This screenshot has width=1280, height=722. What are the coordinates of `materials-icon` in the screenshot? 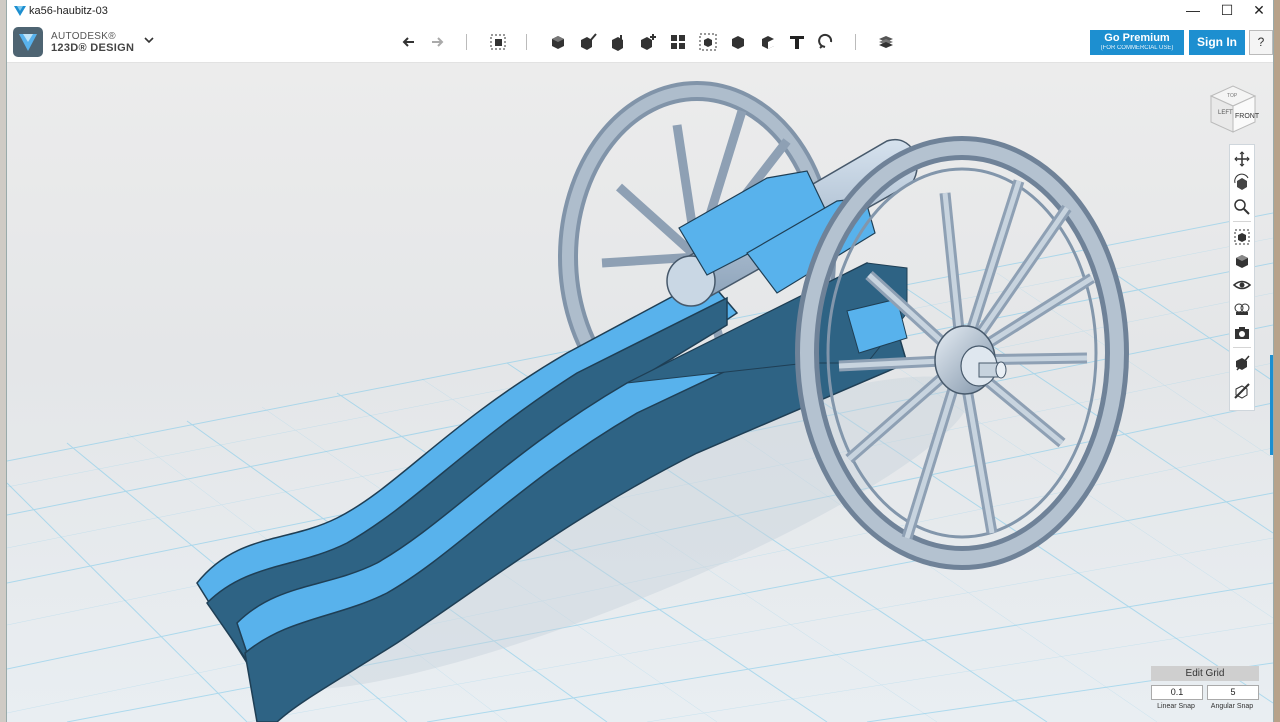 It's located at (1242, 309).